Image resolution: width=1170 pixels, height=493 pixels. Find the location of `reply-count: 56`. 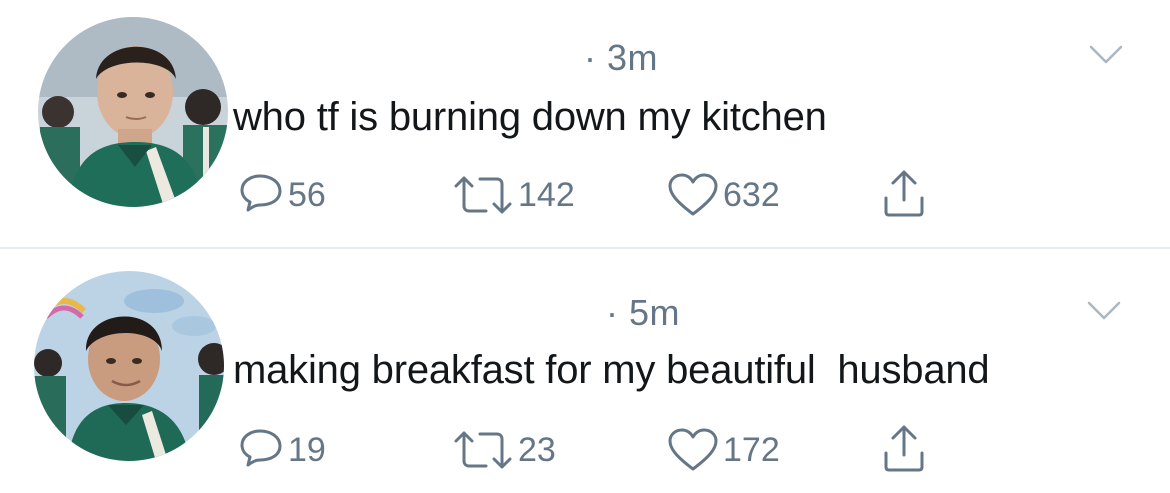

reply-count: 56 is located at coordinates (307, 194).